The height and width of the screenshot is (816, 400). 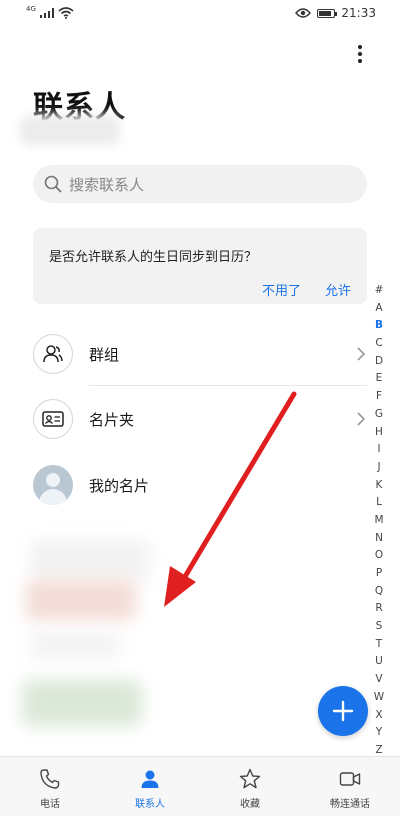 I want to click on battery-level, so click(x=325, y=13).